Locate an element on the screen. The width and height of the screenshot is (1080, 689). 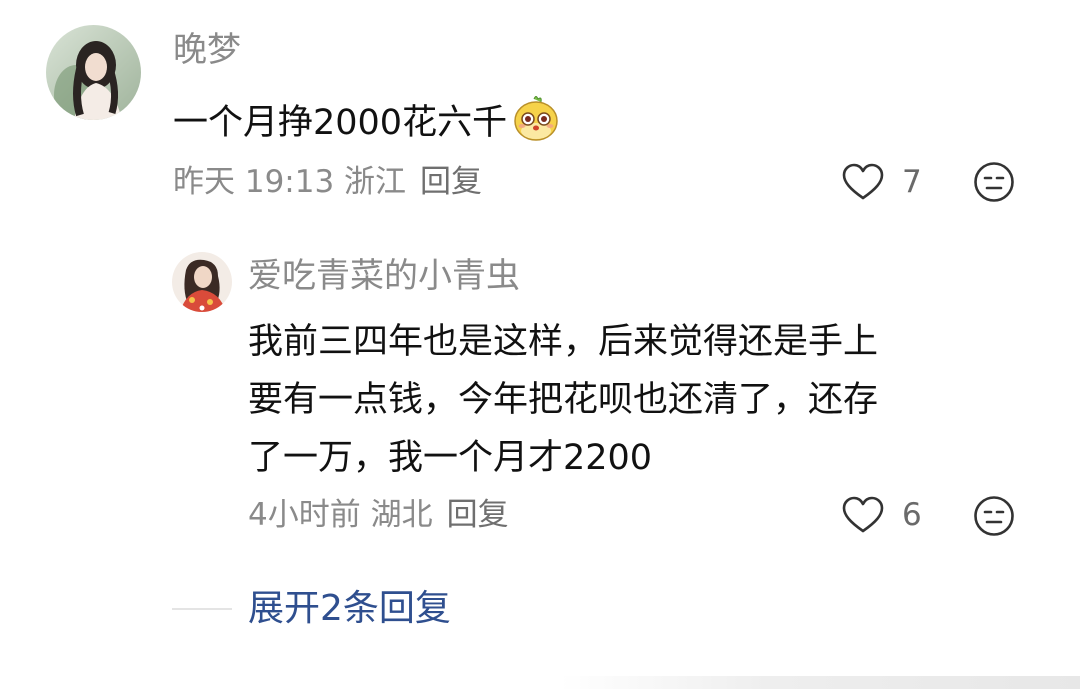
reply-like-button is located at coordinates (863, 516).